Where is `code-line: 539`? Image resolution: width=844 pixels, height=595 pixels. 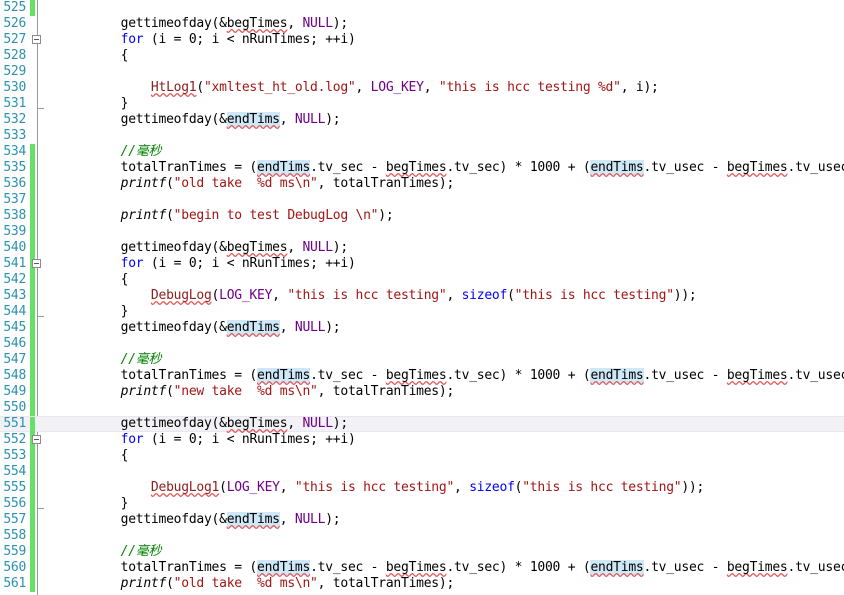 code-line: 539 is located at coordinates (422, 232).